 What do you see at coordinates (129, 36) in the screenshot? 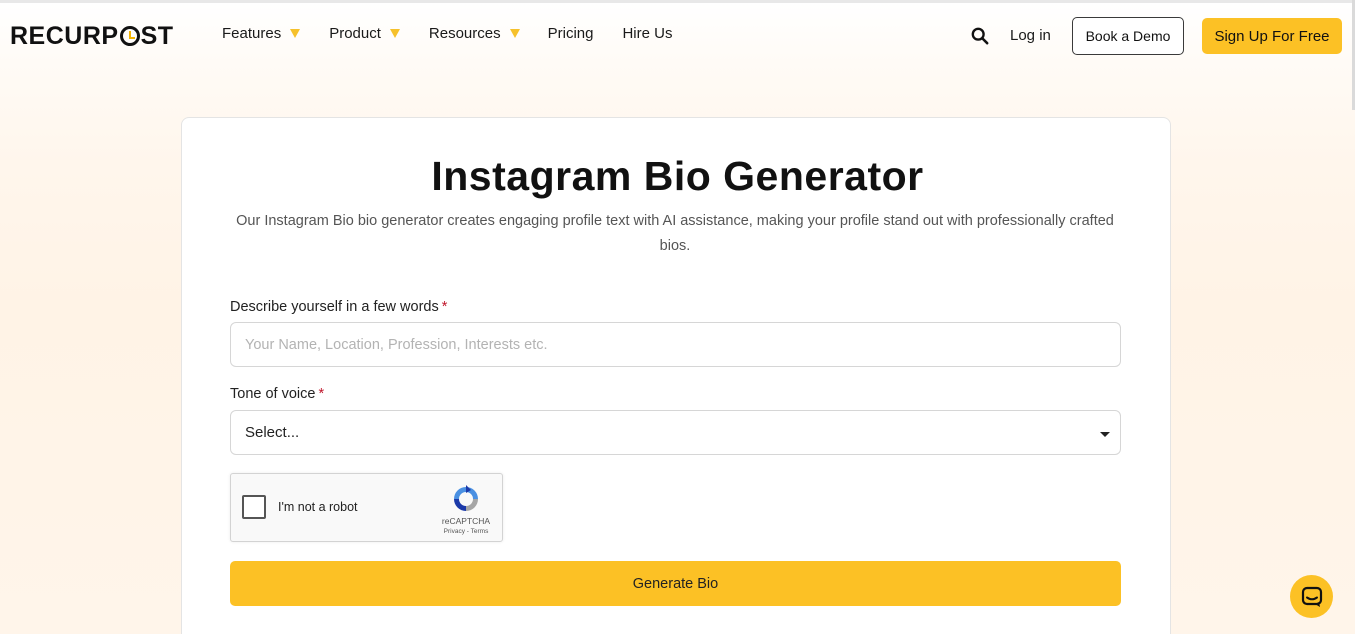
I see `logo-clock-icon` at bounding box center [129, 36].